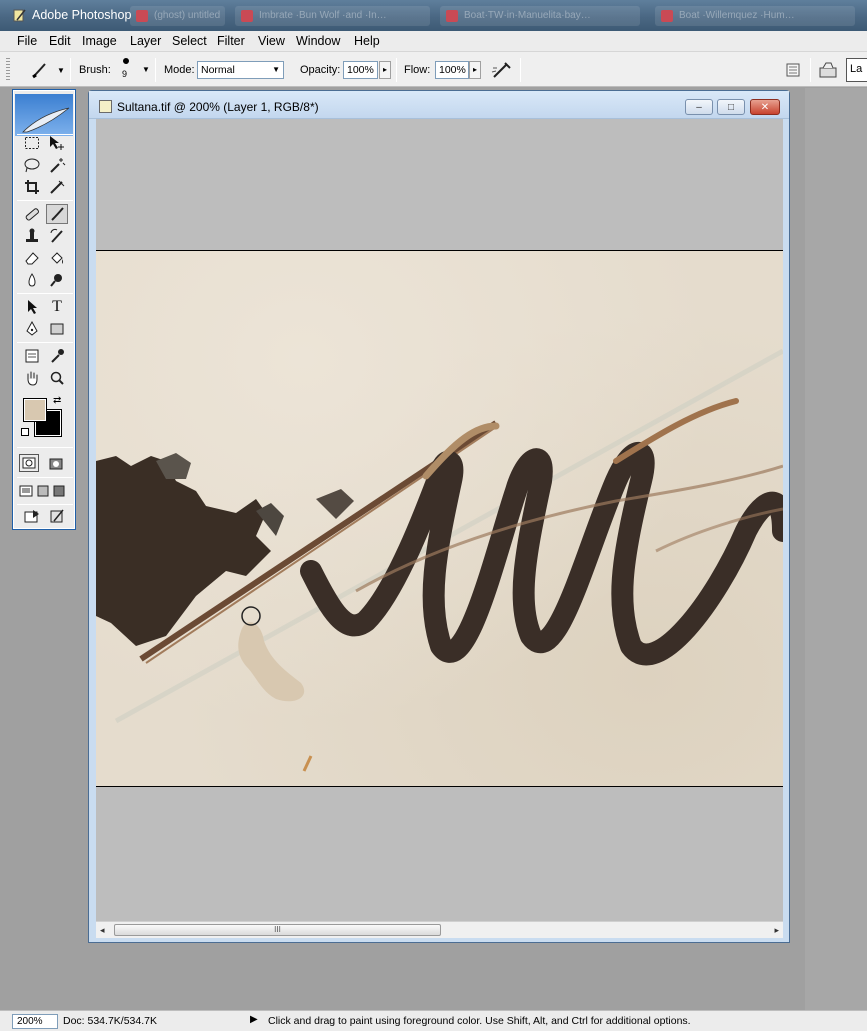  Describe the element at coordinates (44, 309) in the screenshot. I see `toolbox: T ⇄` at that location.